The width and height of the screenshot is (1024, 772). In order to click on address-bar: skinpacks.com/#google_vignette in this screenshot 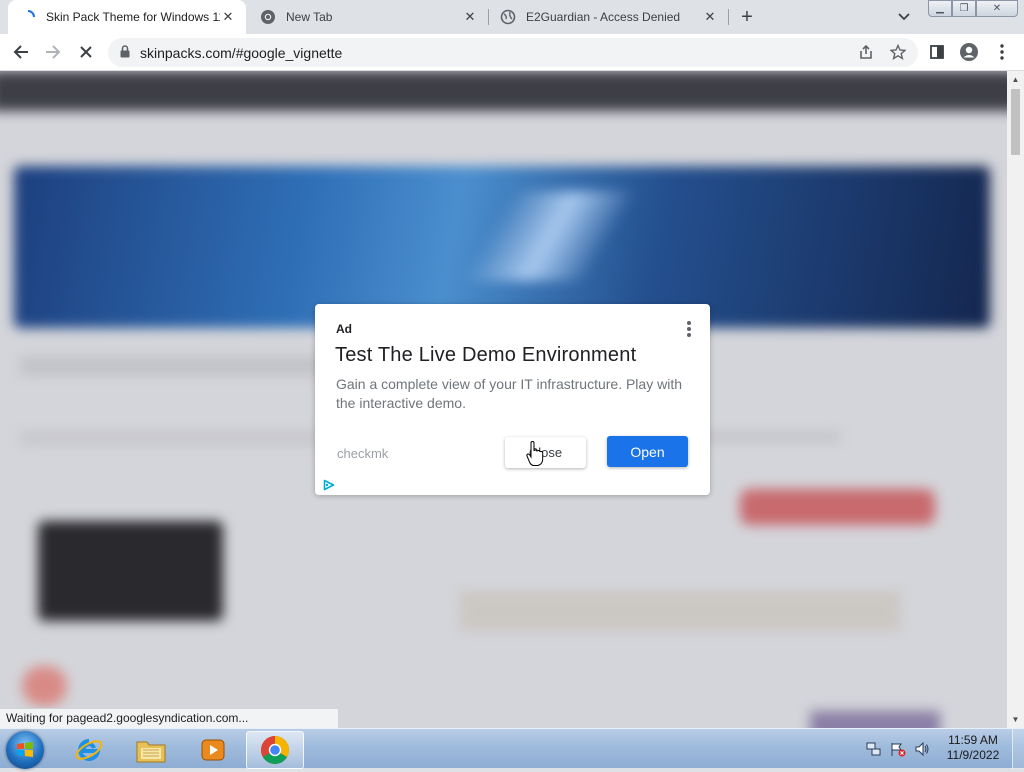, I will do `click(513, 52)`.